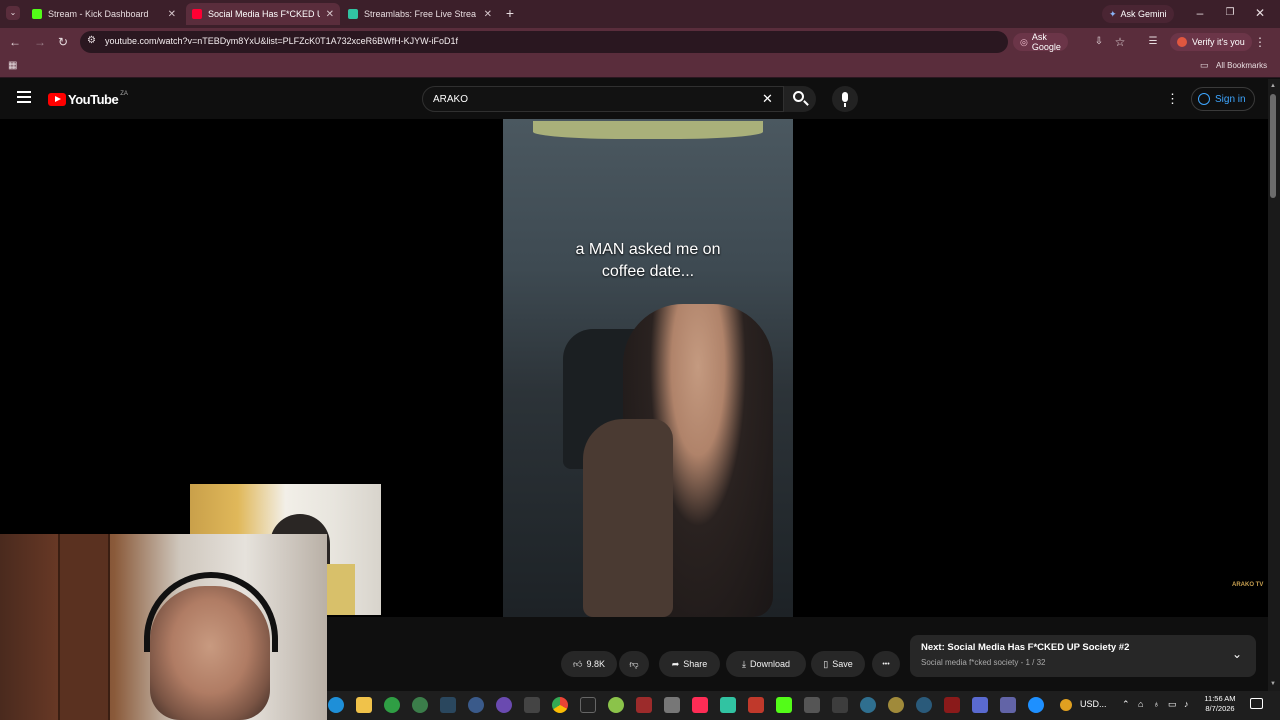  What do you see at coordinates (263, 14) in the screenshot?
I see `tab-youtube-video: Social Media Has F*CKED UP Society ✕` at bounding box center [263, 14].